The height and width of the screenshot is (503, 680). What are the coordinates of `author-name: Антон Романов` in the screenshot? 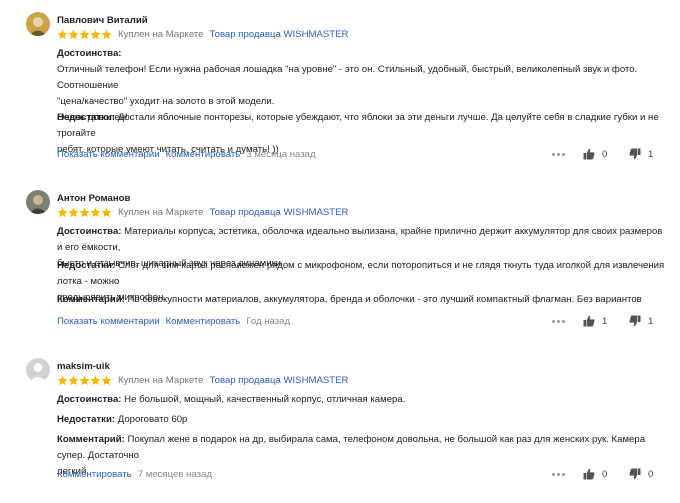 It's located at (93, 198).